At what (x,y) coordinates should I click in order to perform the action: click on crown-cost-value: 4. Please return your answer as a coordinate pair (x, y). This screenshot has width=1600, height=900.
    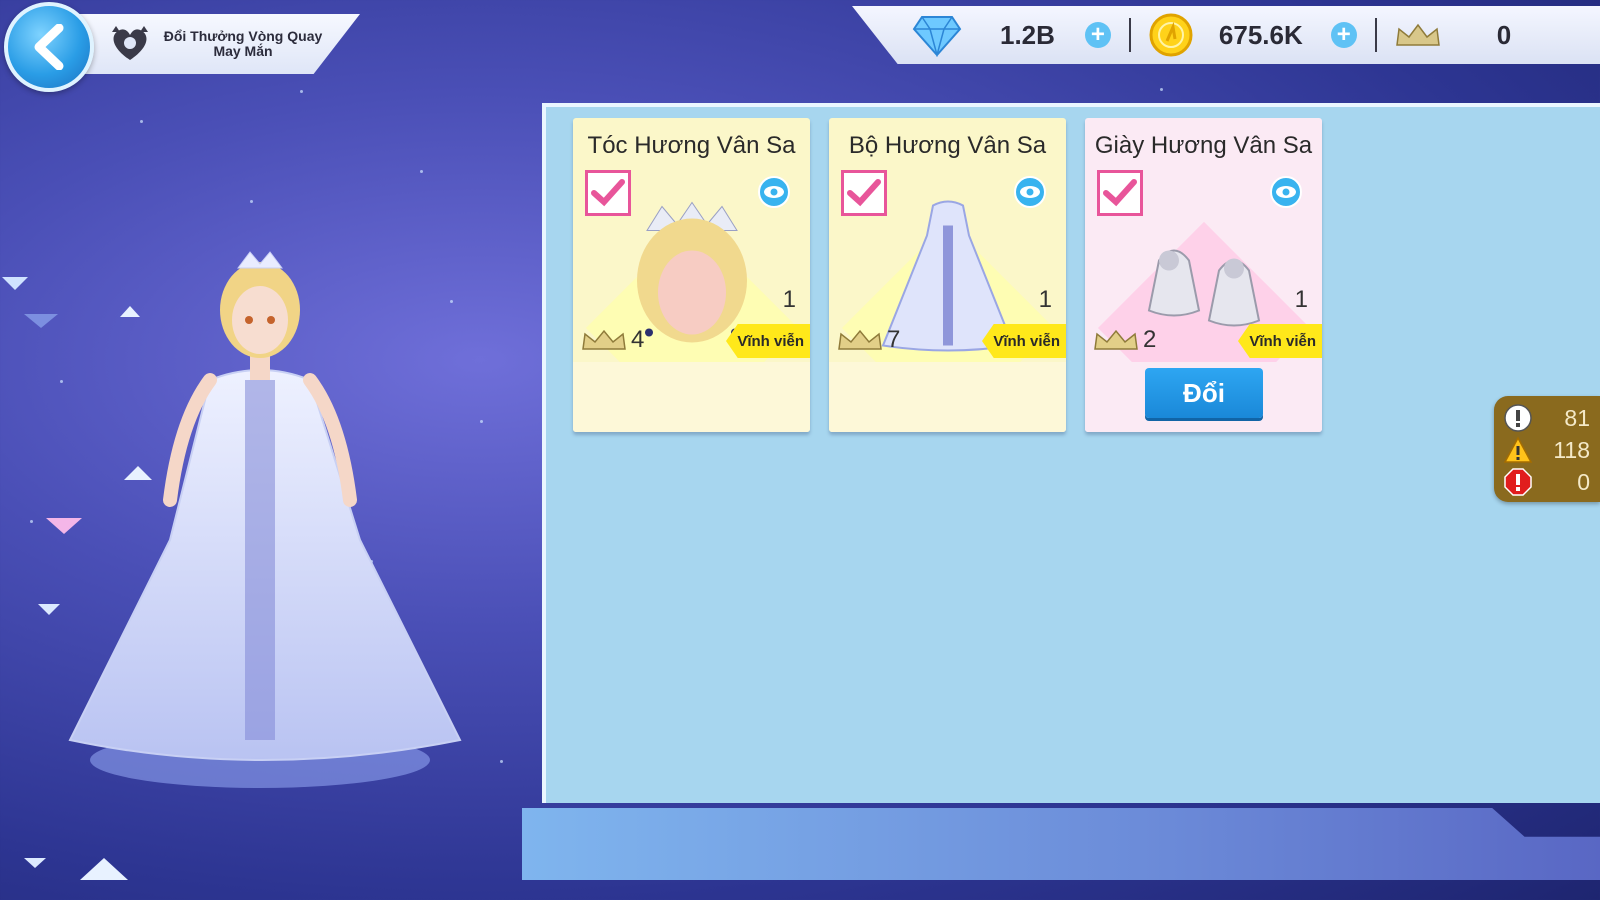
    Looking at the image, I should click on (638, 339).